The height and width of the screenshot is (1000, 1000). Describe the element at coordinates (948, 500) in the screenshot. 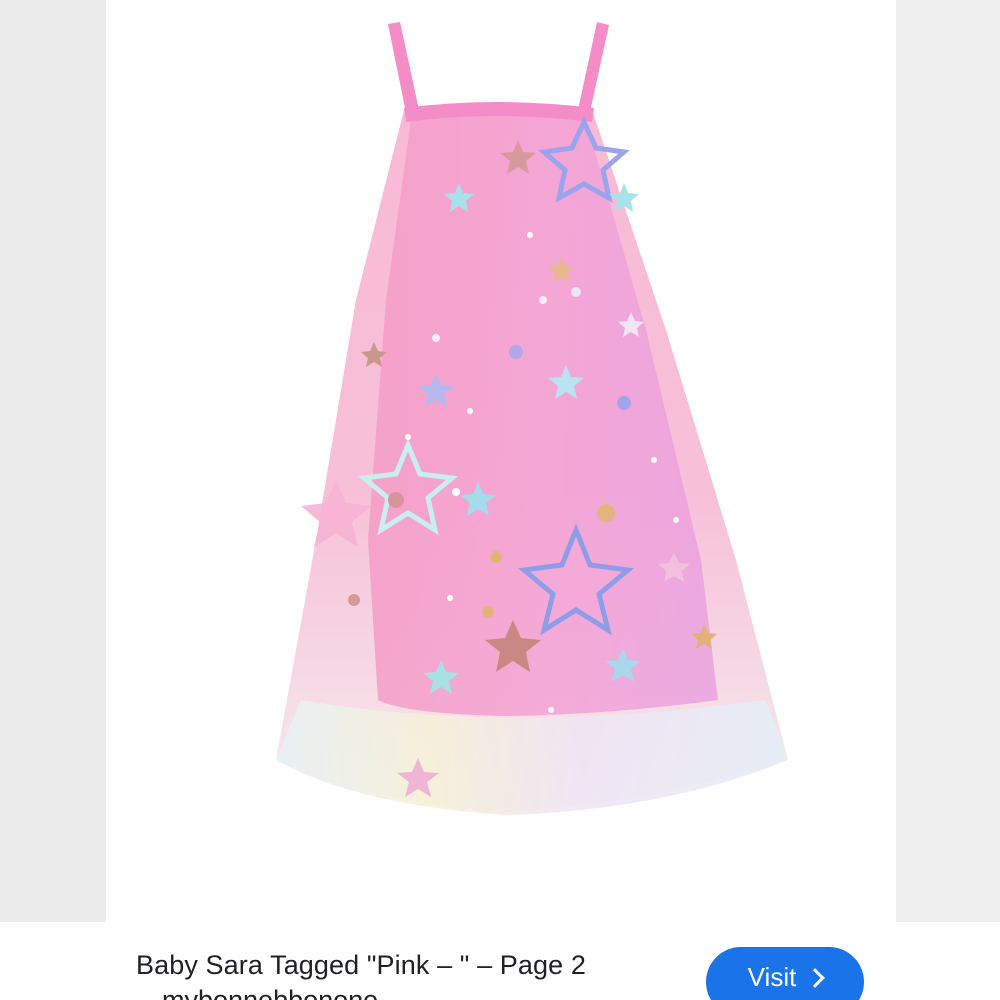

I see `next-image-strip` at that location.